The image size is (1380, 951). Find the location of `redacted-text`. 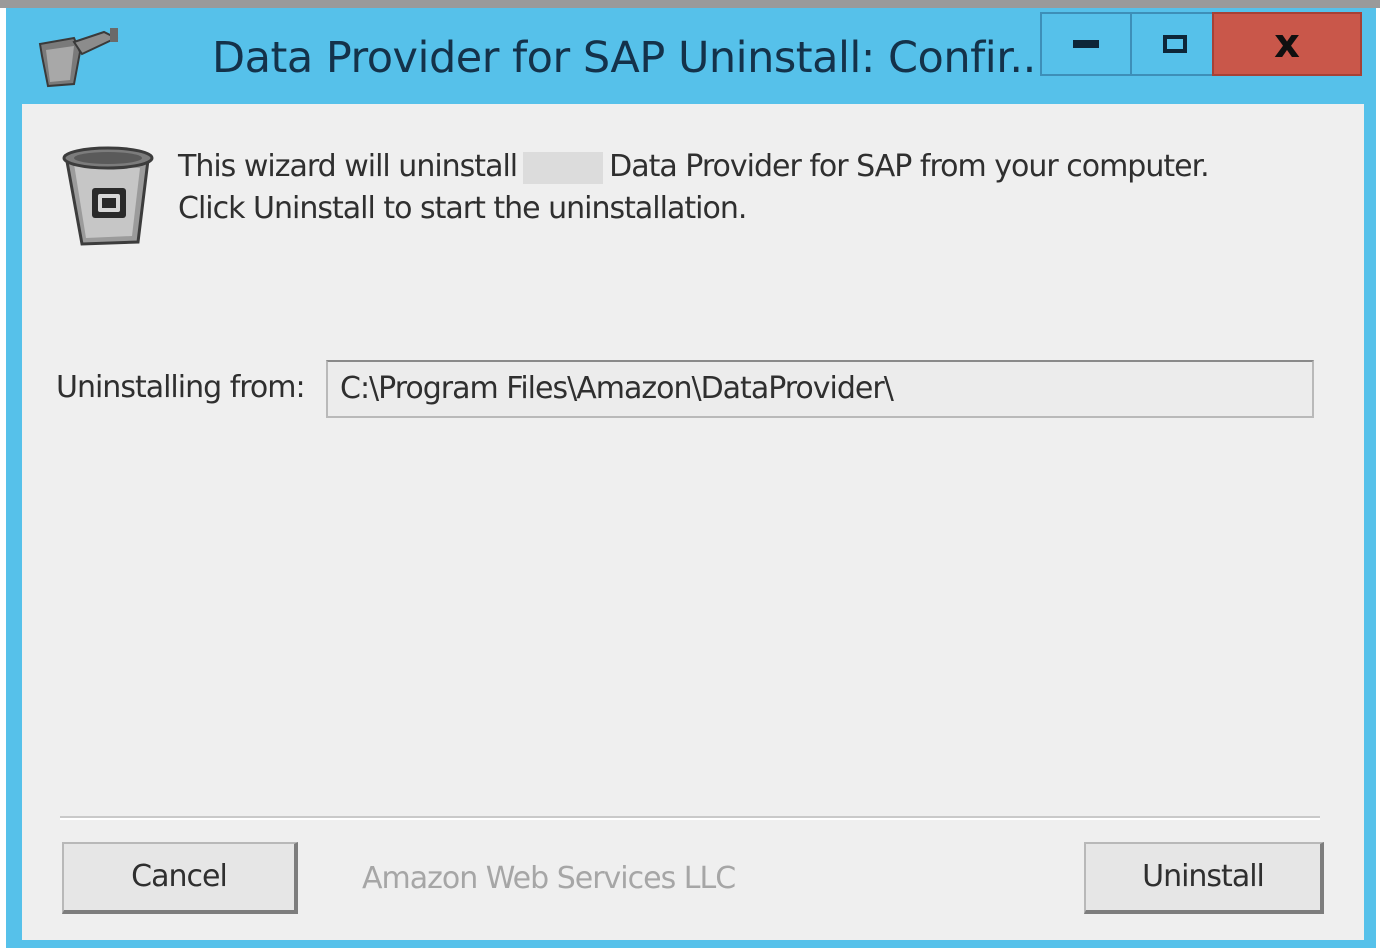

redacted-text is located at coordinates (563, 167).